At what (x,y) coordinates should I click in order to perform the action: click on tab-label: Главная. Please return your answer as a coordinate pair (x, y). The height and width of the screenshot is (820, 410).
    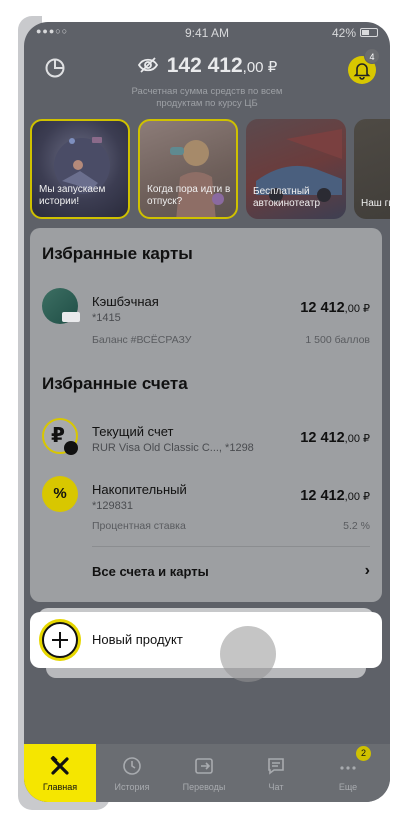
    Looking at the image, I should click on (60, 787).